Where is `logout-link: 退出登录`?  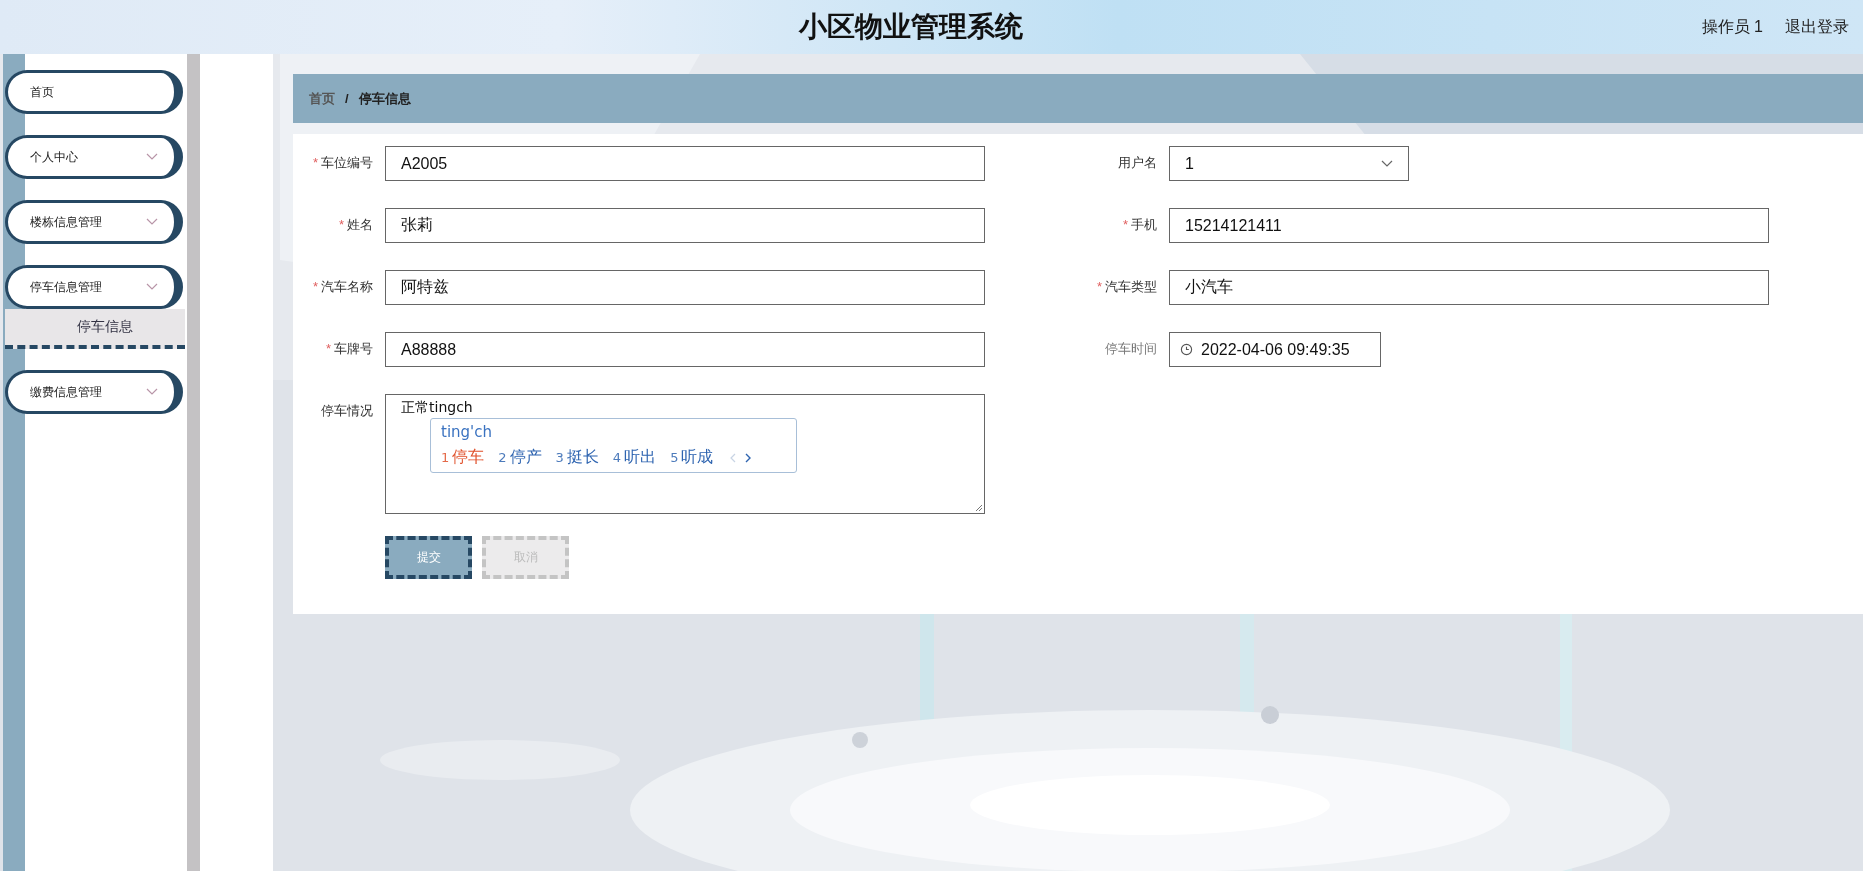
logout-link: 退出登录 is located at coordinates (1817, 27).